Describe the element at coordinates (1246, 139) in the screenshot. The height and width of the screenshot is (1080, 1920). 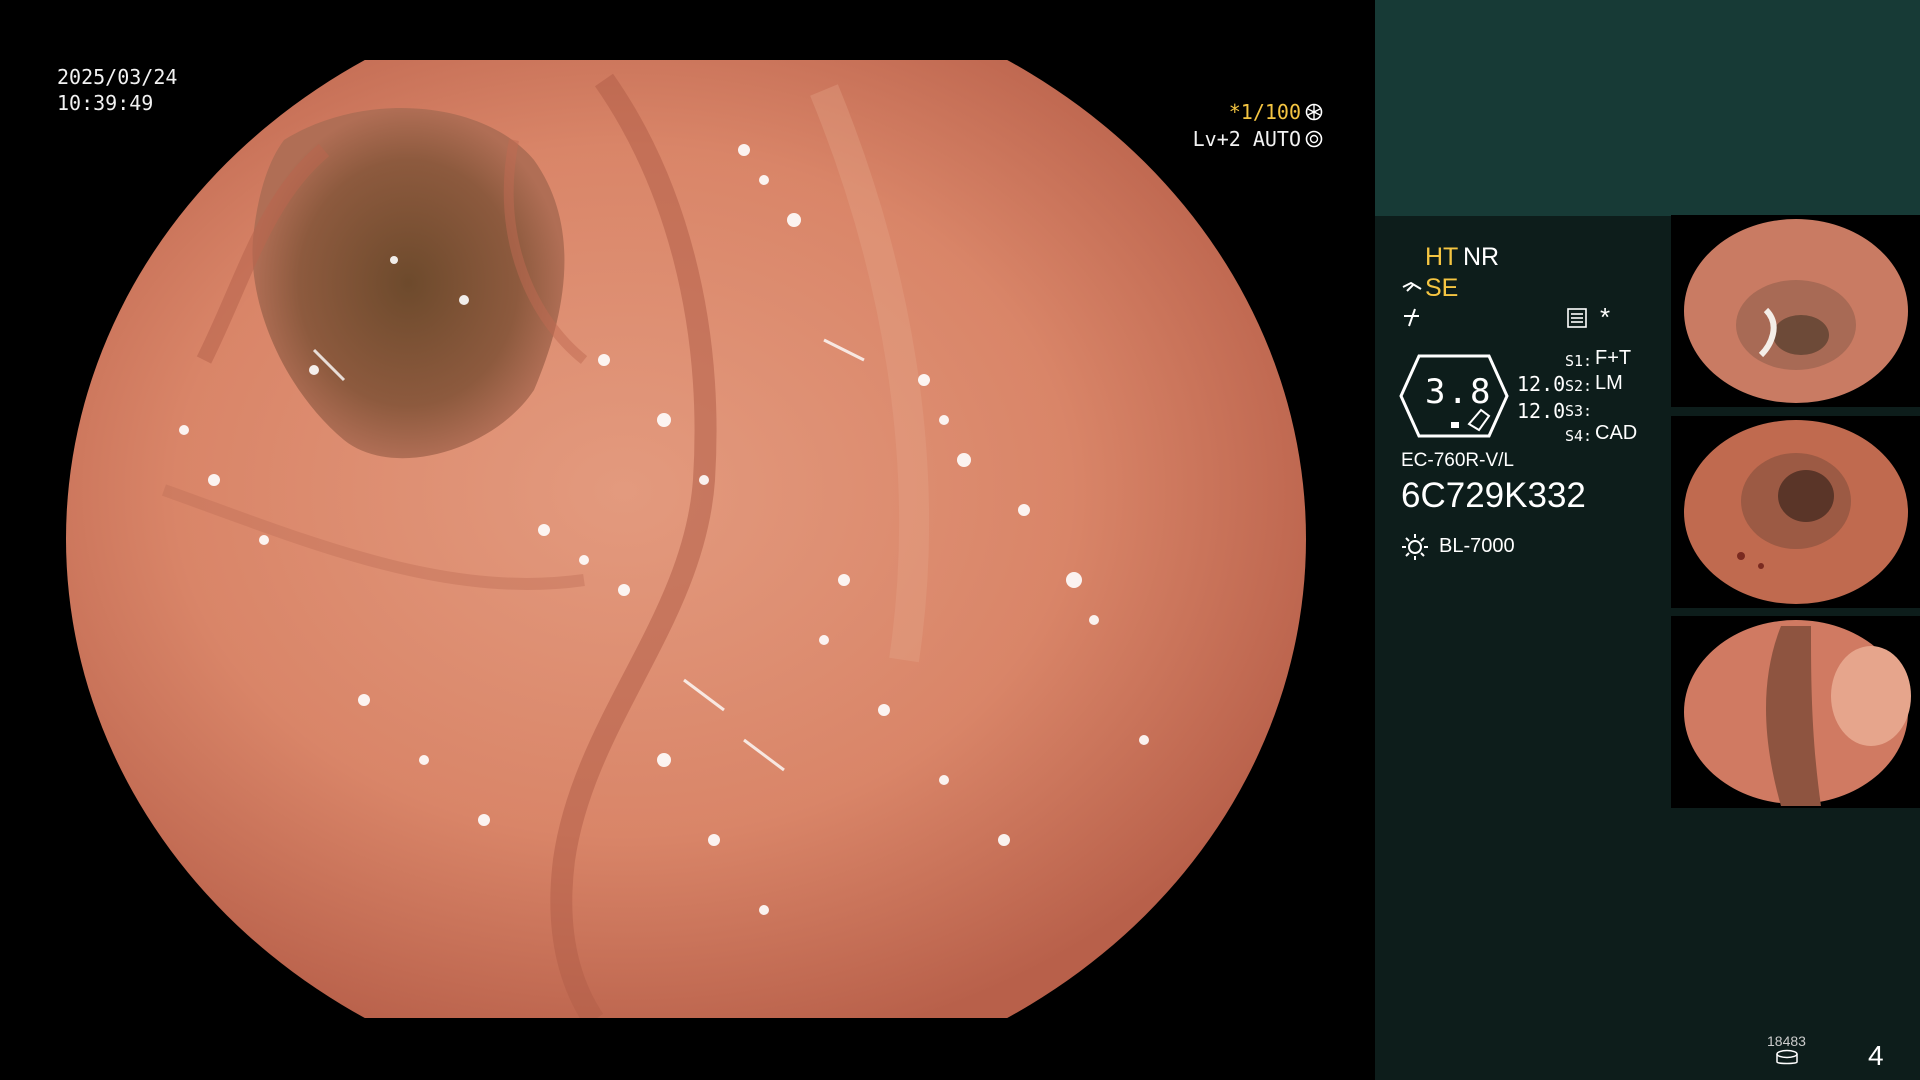
I see `level-text: Lv+2 AUTO` at that location.